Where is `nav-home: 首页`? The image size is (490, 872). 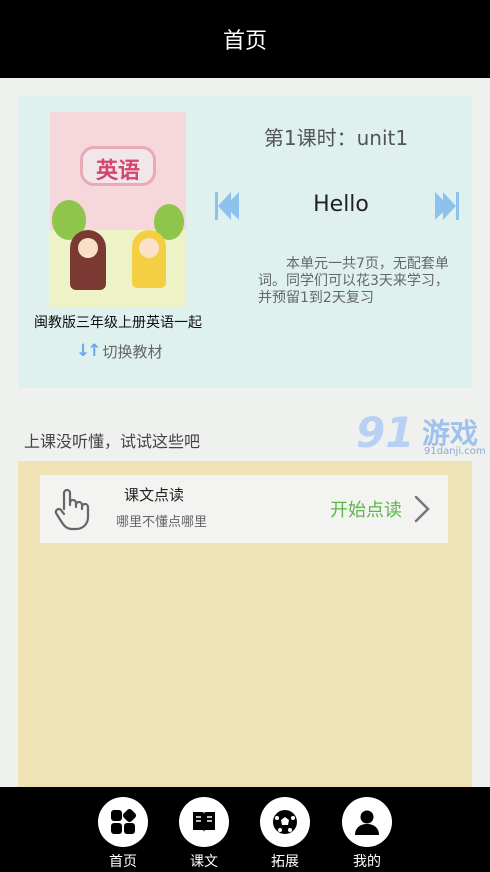 nav-home: 首页 is located at coordinates (123, 834).